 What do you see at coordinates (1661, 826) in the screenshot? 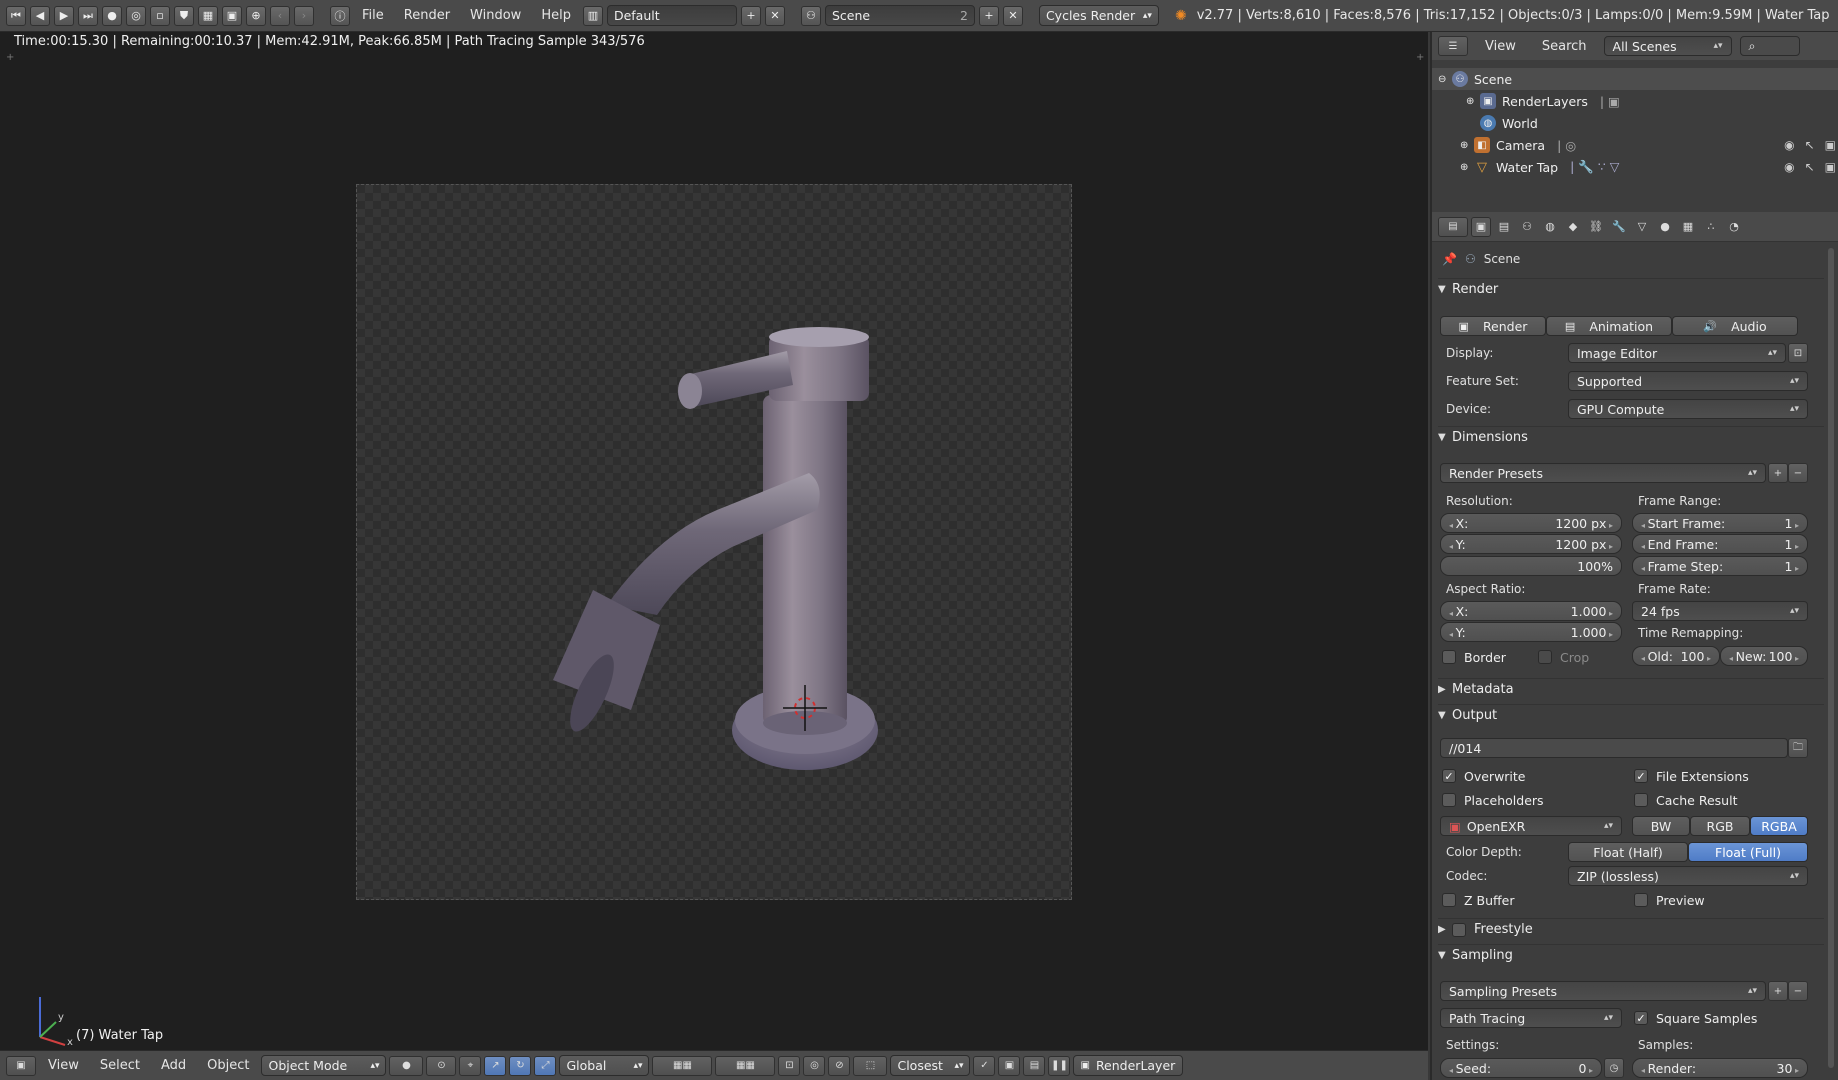
I see `color-bw-button: BW` at bounding box center [1661, 826].